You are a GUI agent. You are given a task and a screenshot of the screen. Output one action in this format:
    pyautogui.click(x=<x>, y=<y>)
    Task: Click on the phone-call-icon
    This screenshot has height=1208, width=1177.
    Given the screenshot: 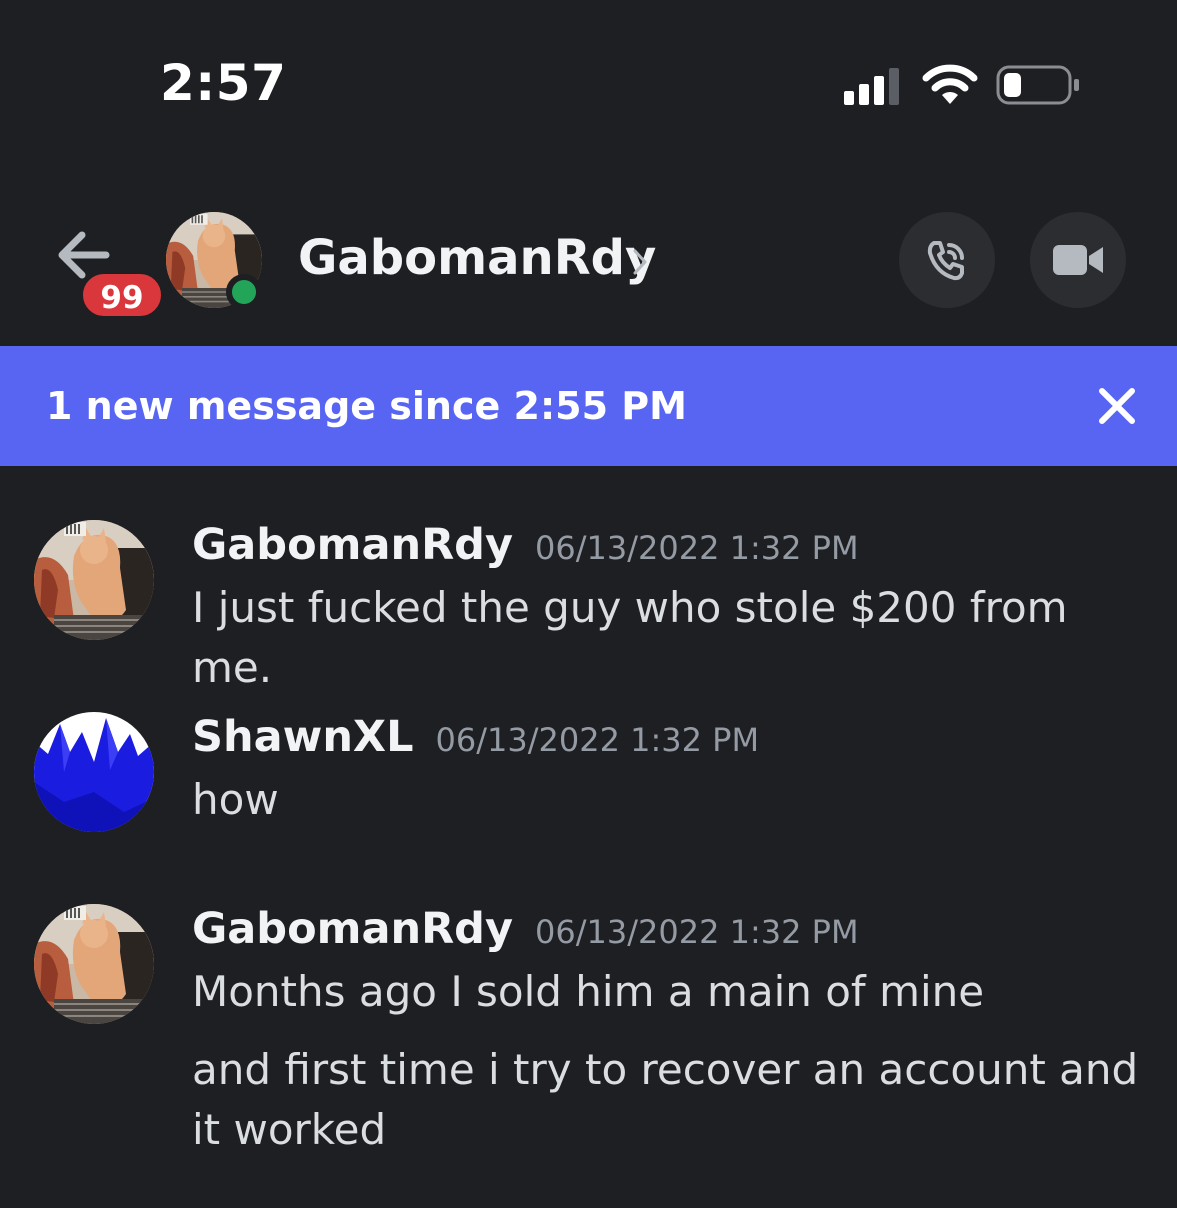 What is the action you would take?
    pyautogui.click(x=945, y=261)
    